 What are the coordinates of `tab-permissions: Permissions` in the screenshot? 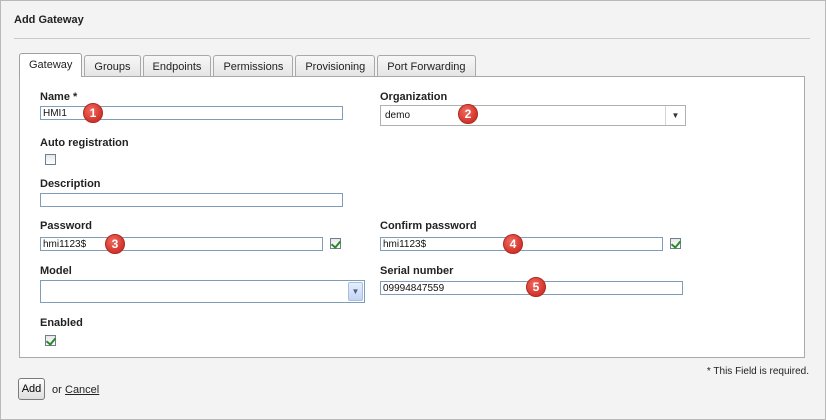 It's located at (253, 66).